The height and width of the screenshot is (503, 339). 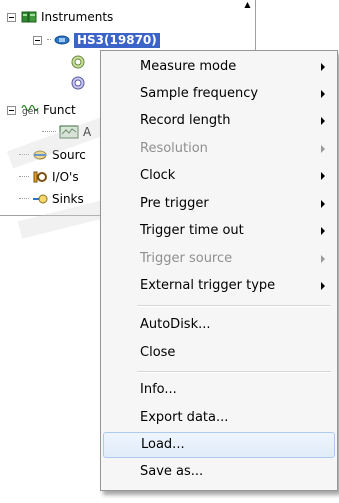 What do you see at coordinates (219, 176) in the screenshot?
I see `menu-item-clock: Clock` at bounding box center [219, 176].